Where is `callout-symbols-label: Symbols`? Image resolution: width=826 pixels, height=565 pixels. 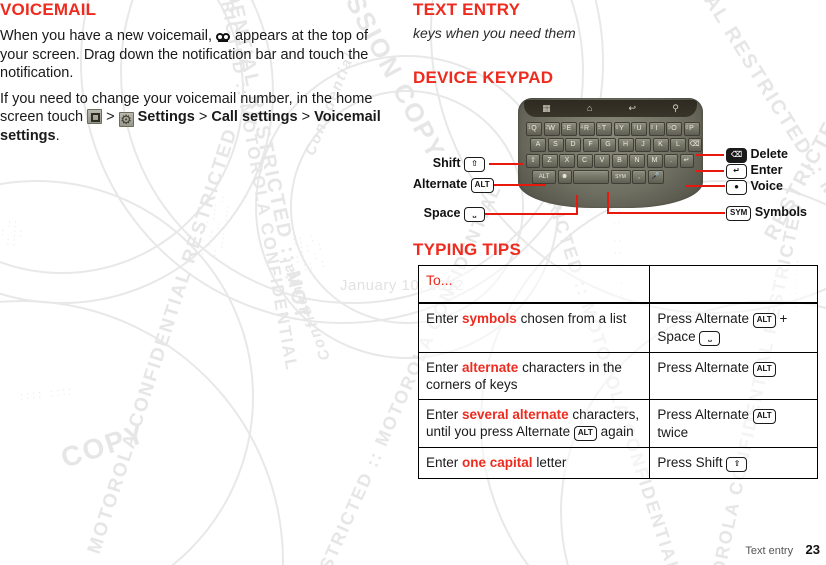 callout-symbols-label: Symbols is located at coordinates (780, 212).